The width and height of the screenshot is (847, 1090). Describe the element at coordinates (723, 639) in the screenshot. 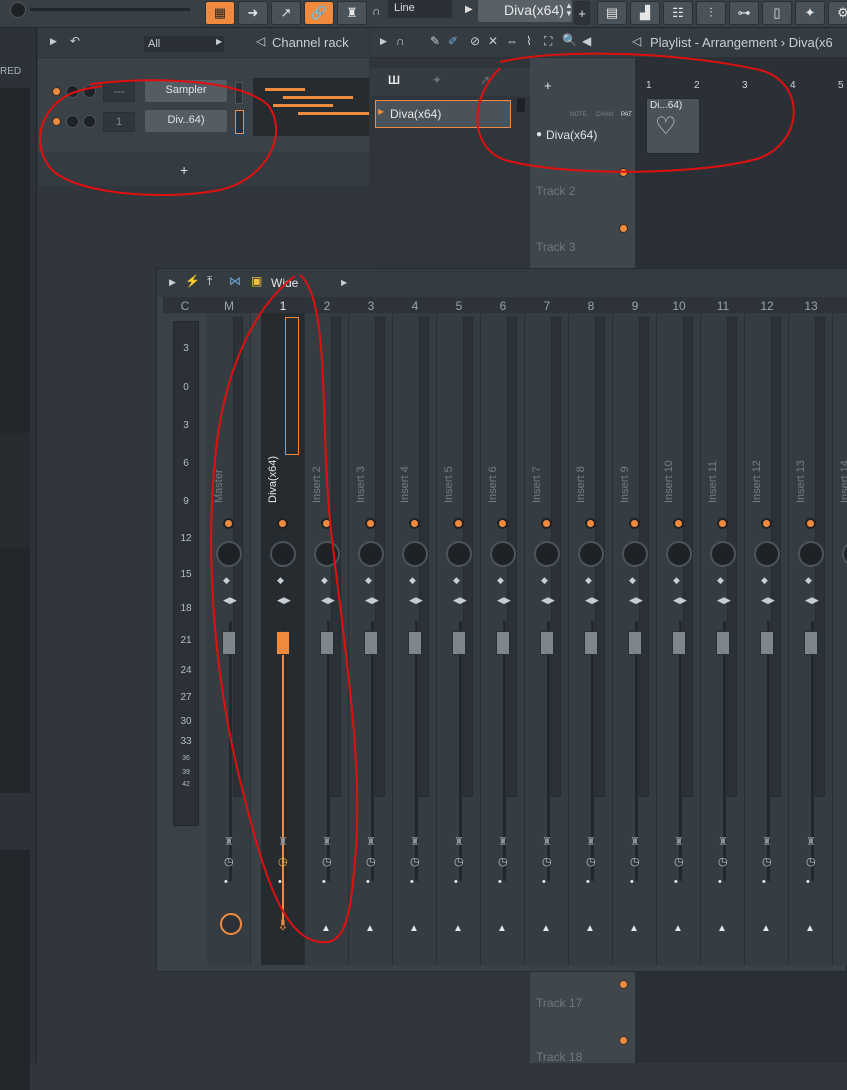

I see `mixer-strip: Insert 11 ◆ ◀▶ ♜ ◷ • ▲` at that location.